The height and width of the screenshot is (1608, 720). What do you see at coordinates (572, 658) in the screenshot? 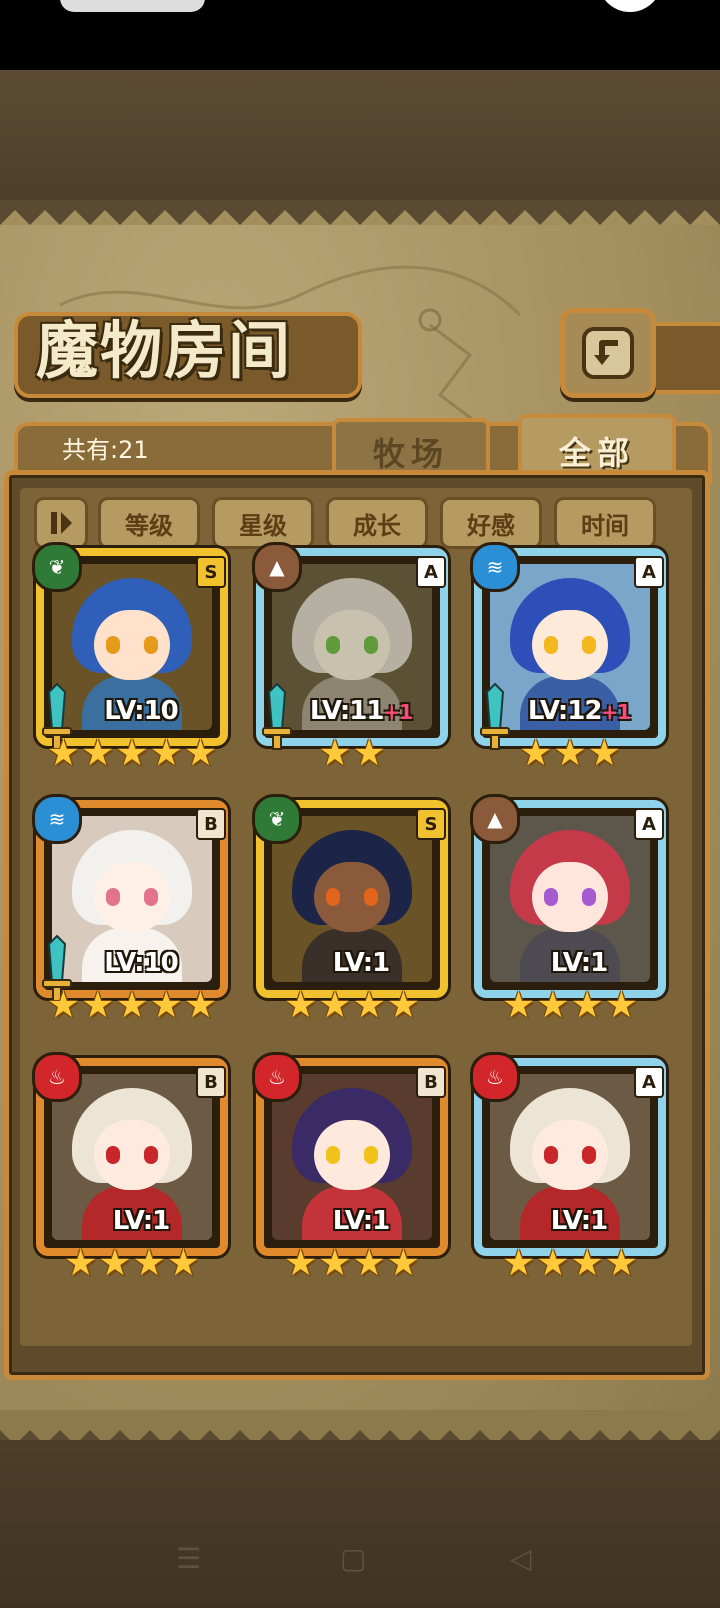
I see `monster-card: ≋ A LV:12+1 ★ ★ ★` at bounding box center [572, 658].